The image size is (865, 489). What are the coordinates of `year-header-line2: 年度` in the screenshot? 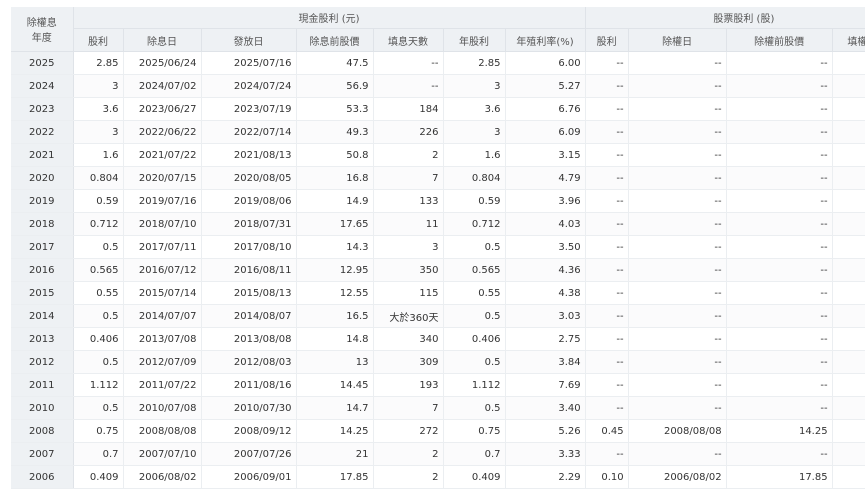 It's located at (41, 38).